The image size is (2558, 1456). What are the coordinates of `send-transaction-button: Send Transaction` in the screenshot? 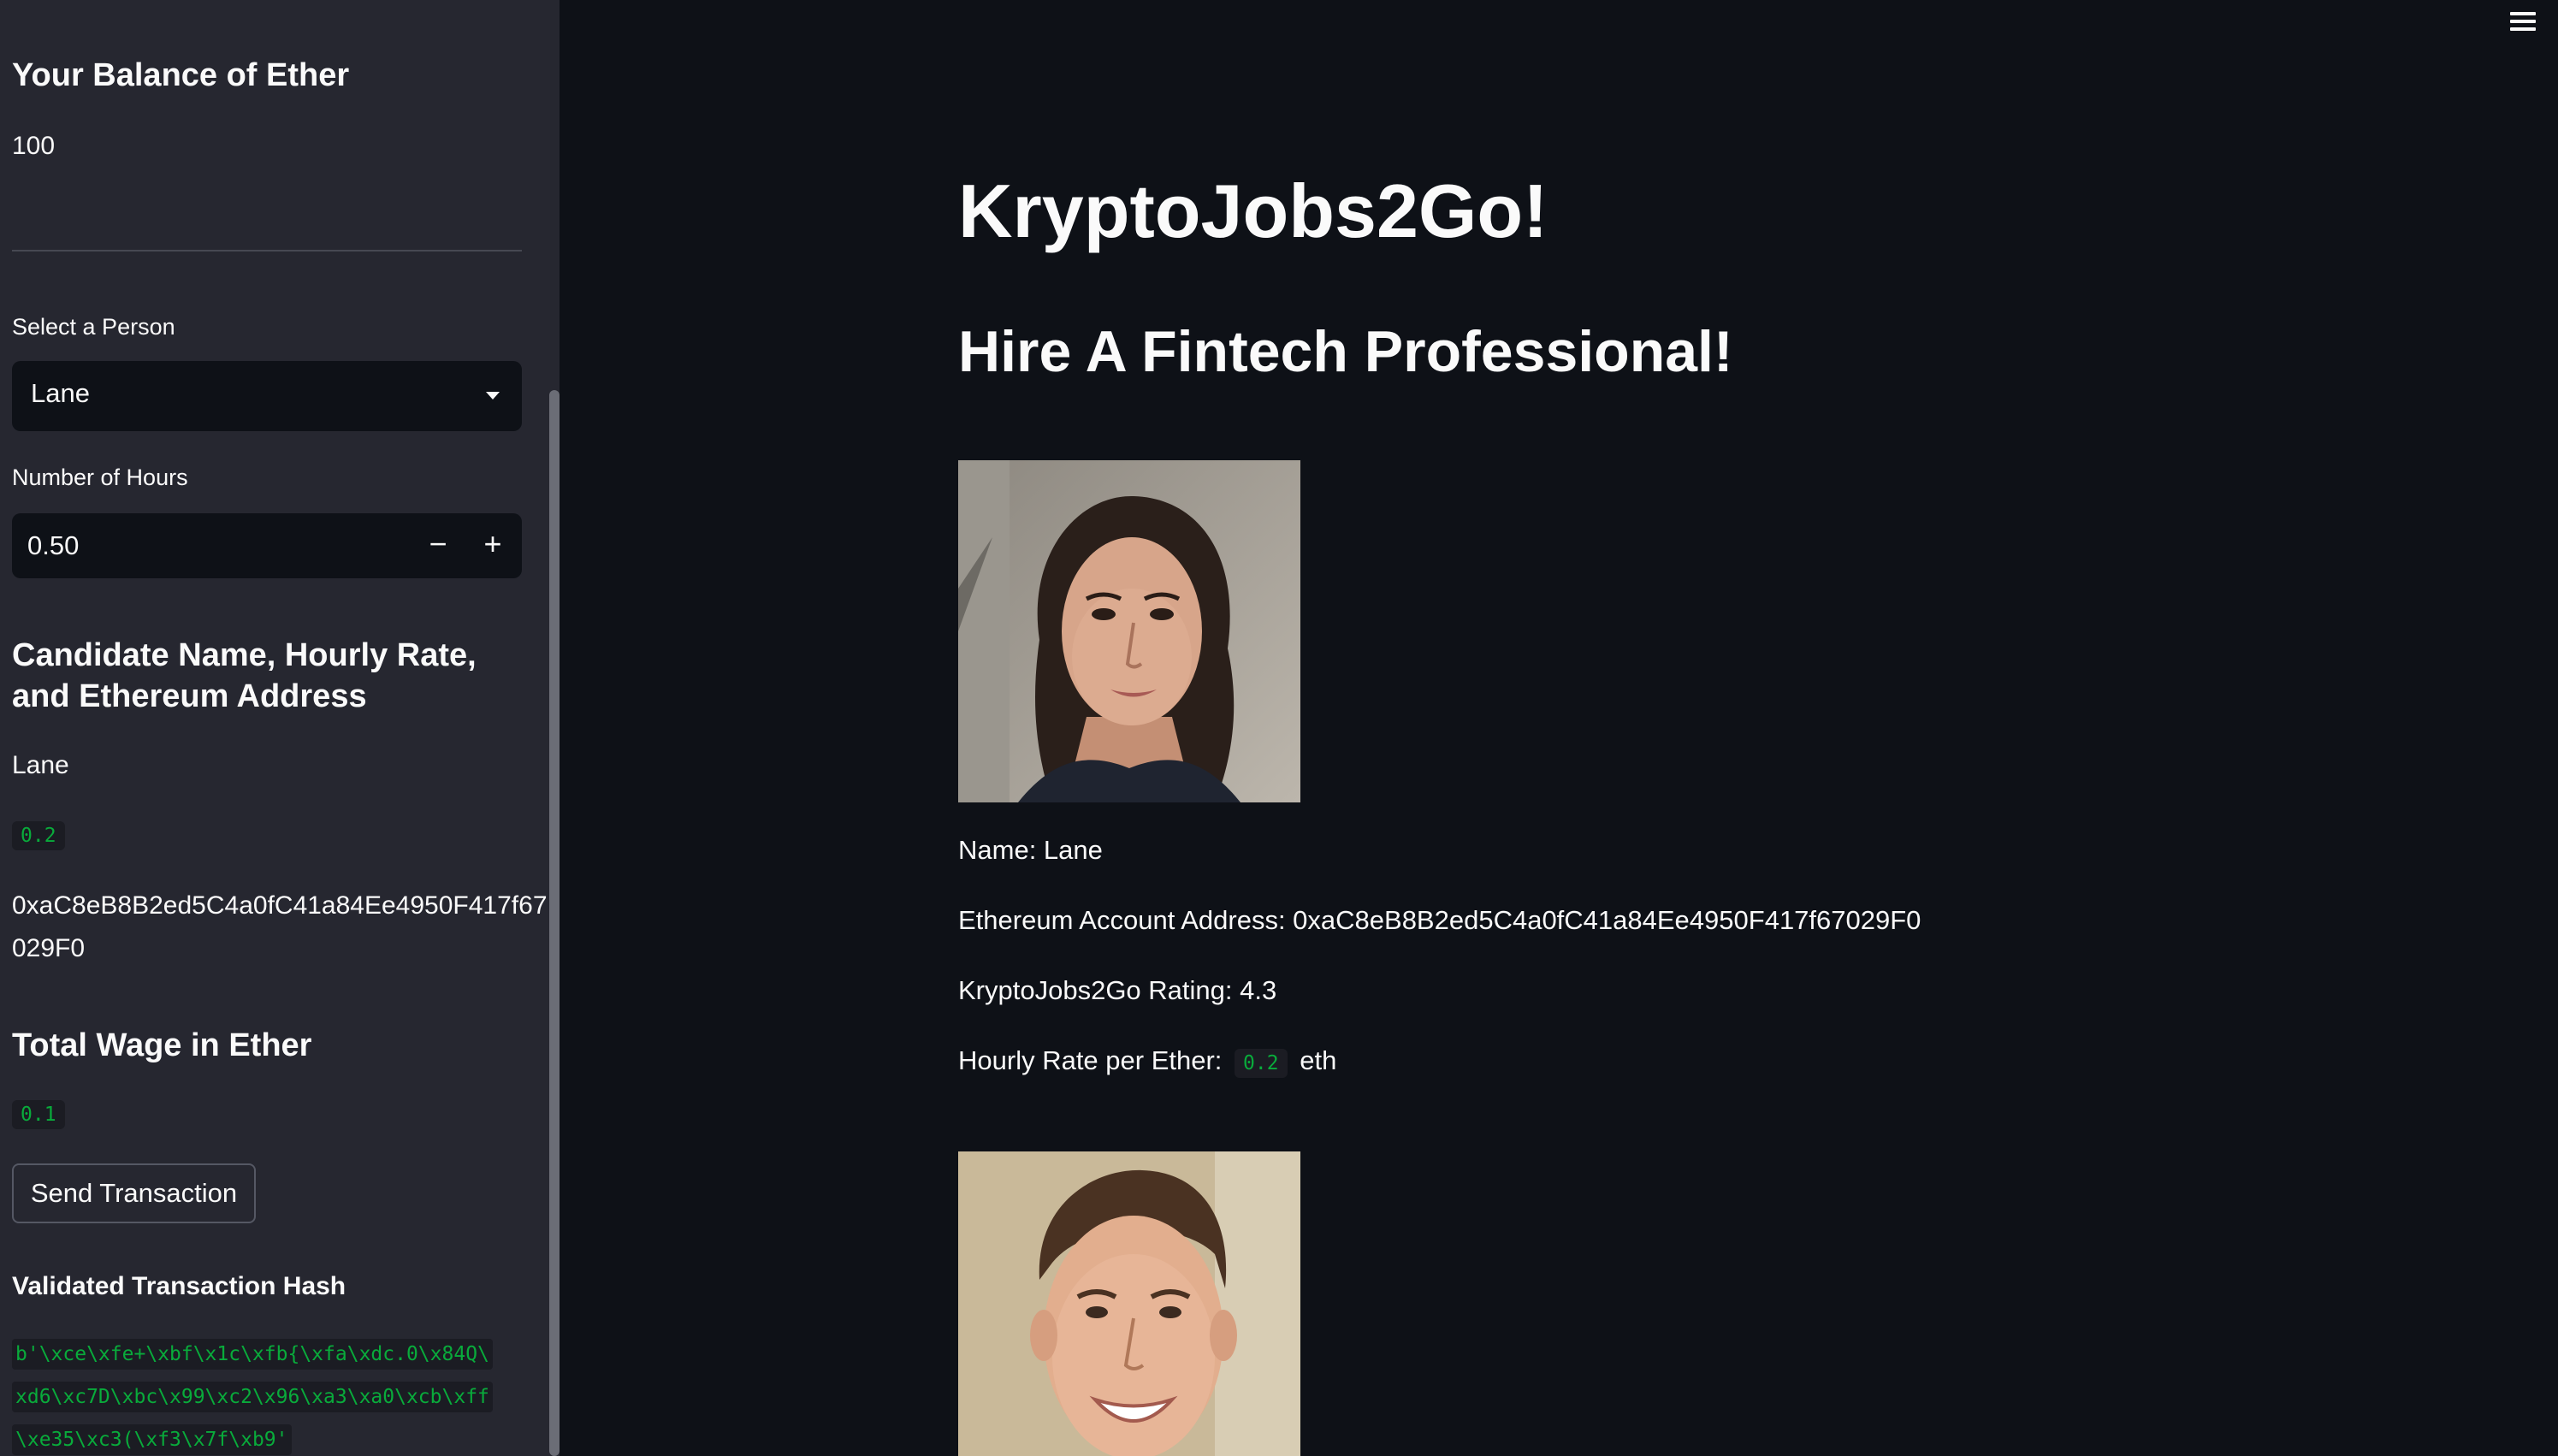 It's located at (134, 1193).